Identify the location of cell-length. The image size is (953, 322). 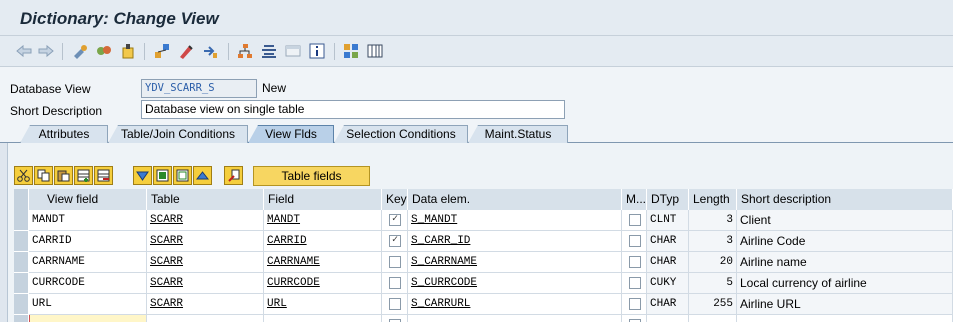
(713, 318).